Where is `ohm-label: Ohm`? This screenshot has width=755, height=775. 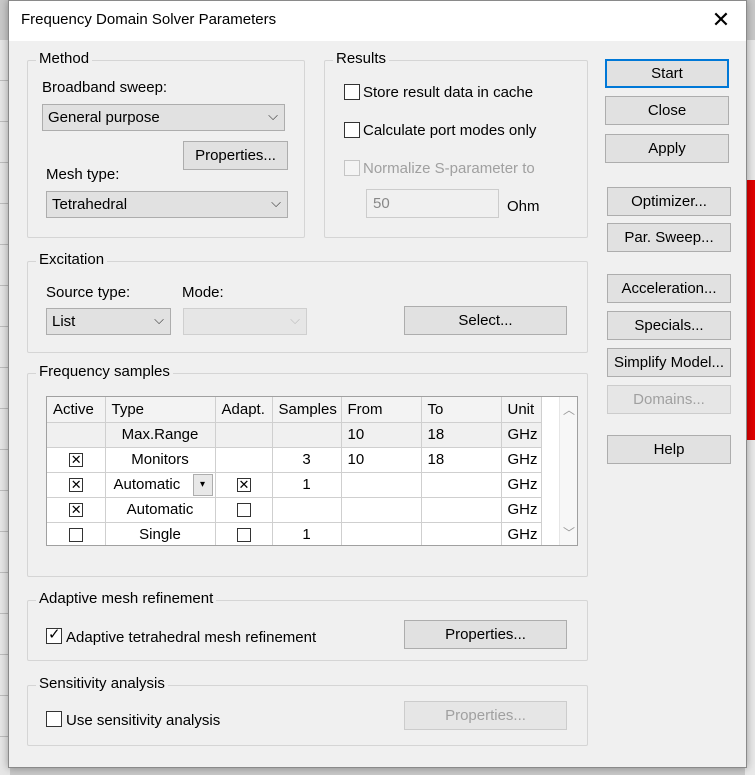 ohm-label: Ohm is located at coordinates (523, 206).